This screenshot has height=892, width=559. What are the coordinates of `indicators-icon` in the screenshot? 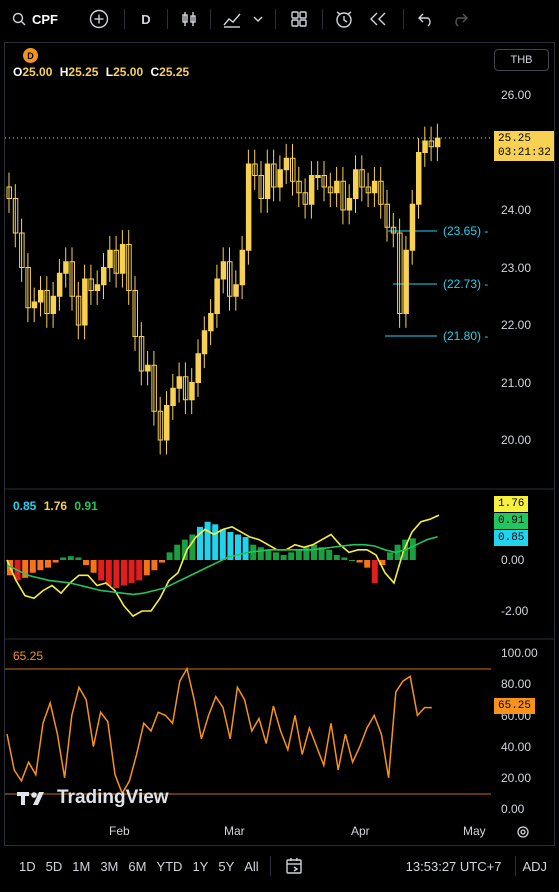 It's located at (232, 20).